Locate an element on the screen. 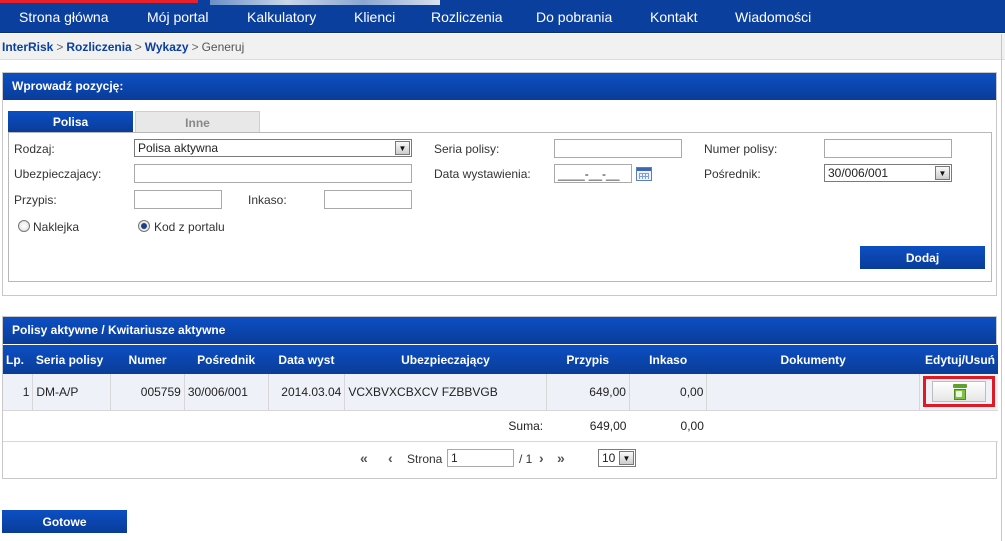  cell-lp: 1 is located at coordinates (18, 392).